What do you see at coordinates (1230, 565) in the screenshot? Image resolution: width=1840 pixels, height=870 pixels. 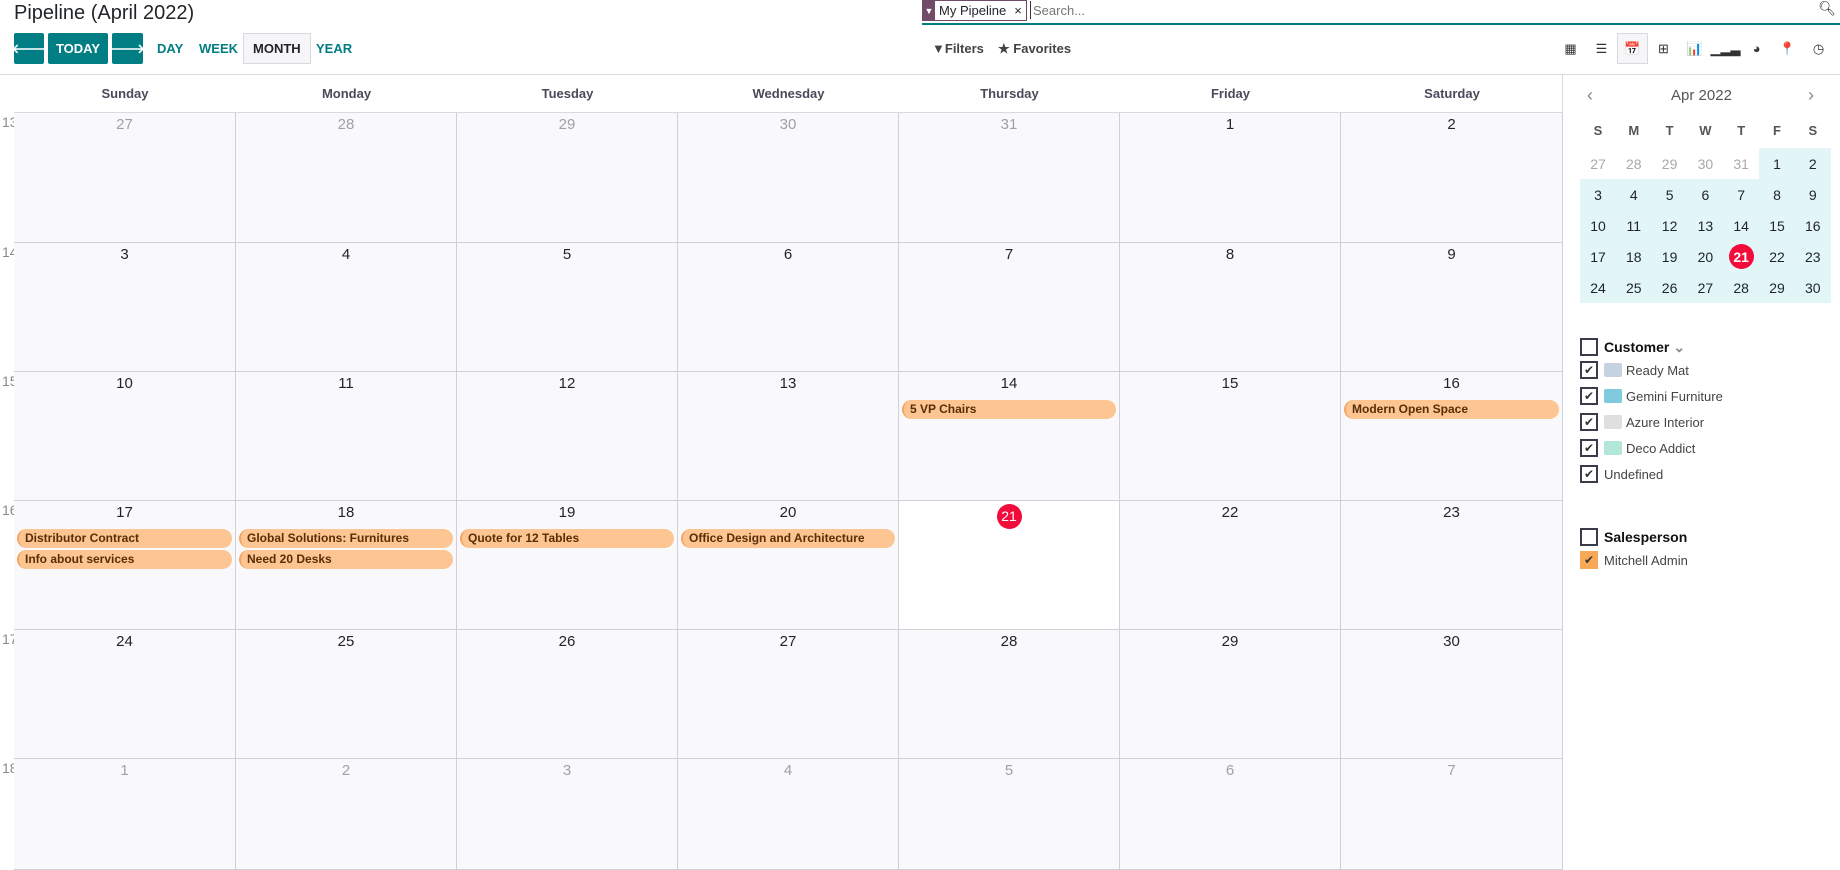 I see `day-cell: 22` at bounding box center [1230, 565].